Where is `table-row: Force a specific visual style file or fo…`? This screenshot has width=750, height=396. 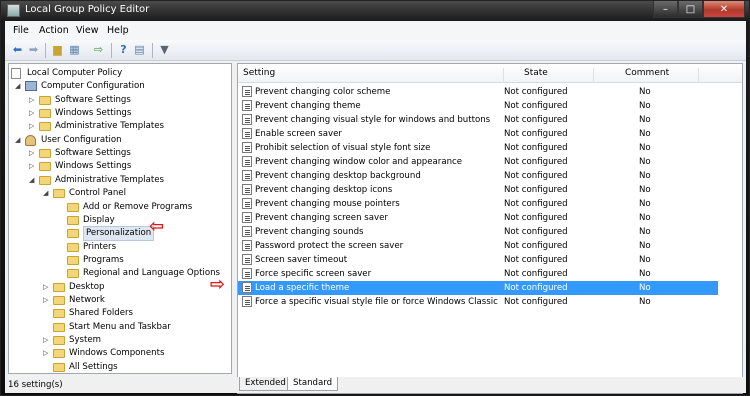
table-row: Force a specific visual style file or fo… is located at coordinates (478, 302).